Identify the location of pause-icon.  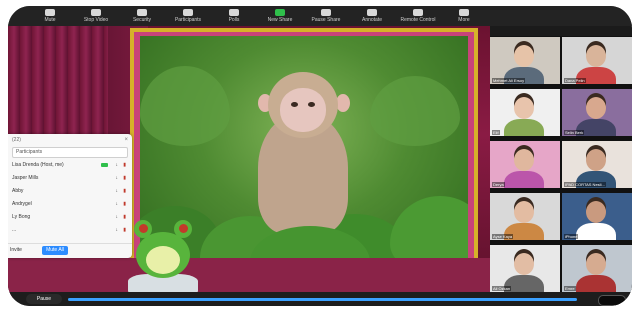
(326, 12).